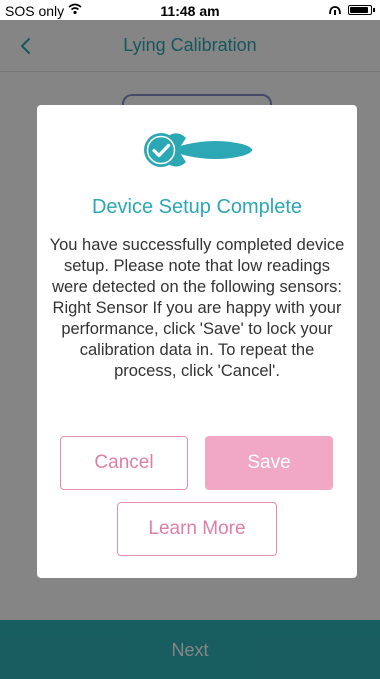 The width and height of the screenshot is (380, 679). What do you see at coordinates (198, 150) in the screenshot?
I see `device-check-icon` at bounding box center [198, 150].